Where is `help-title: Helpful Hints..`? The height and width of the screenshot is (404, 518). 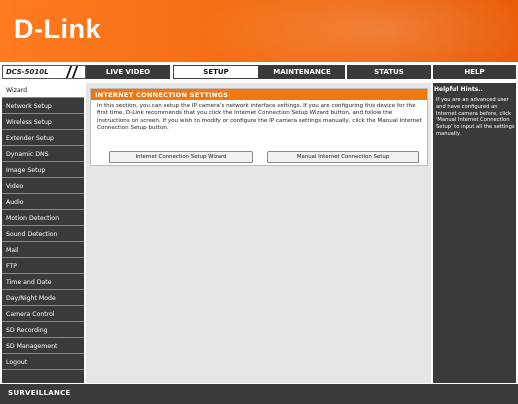
help-title: Helpful Hints.. is located at coordinates (458, 89).